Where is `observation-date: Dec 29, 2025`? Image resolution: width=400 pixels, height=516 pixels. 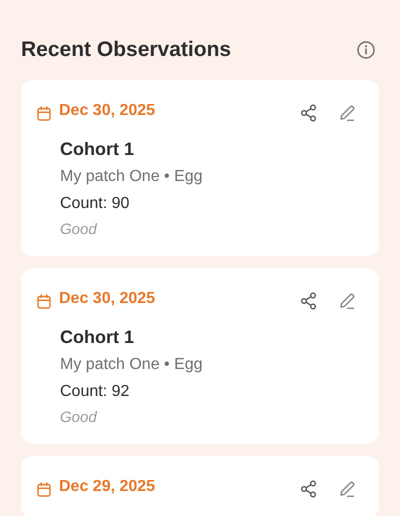 observation-date: Dec 29, 2025 is located at coordinates (107, 487).